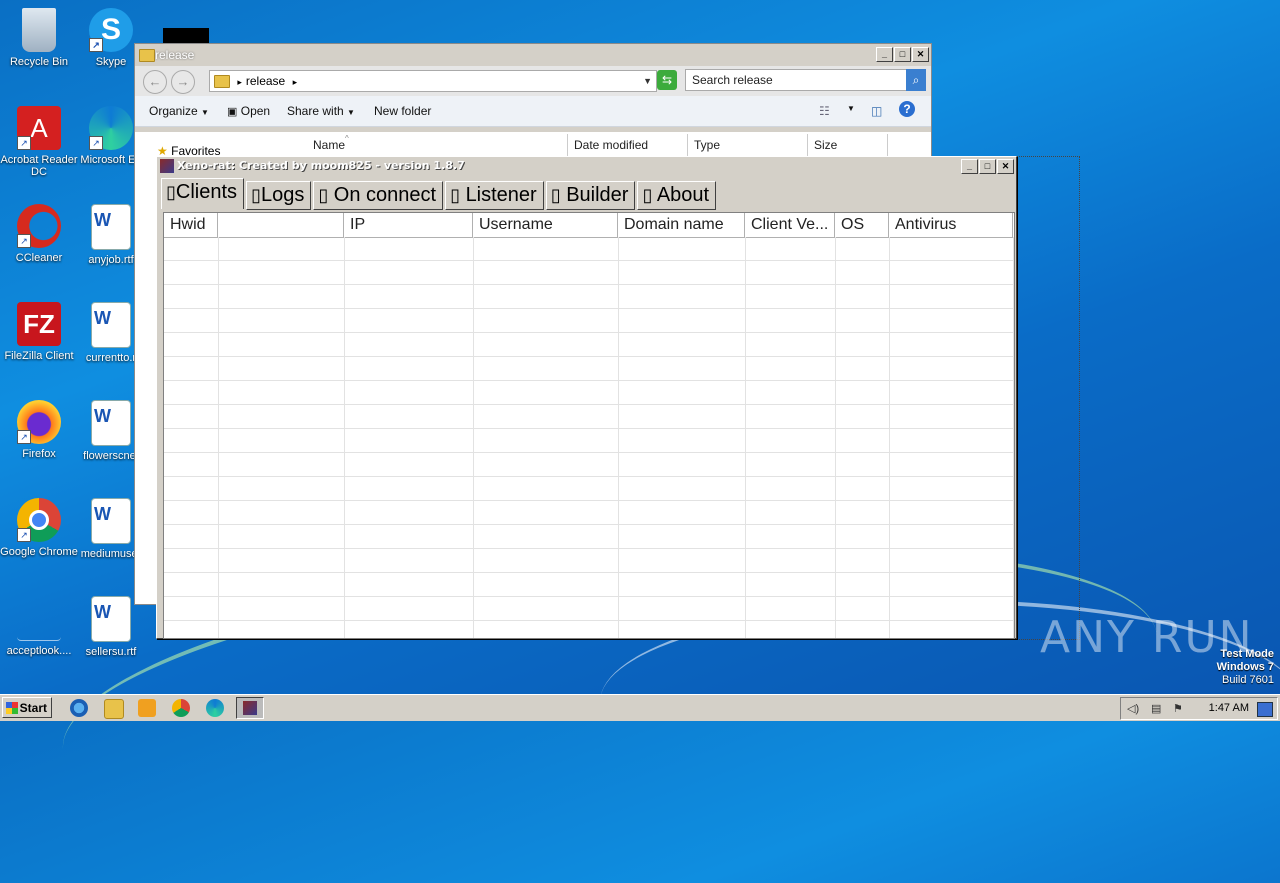 Image resolution: width=1280 pixels, height=883 pixels. Describe the element at coordinates (111, 619) in the screenshot. I see `word-document-icon: W` at that location.